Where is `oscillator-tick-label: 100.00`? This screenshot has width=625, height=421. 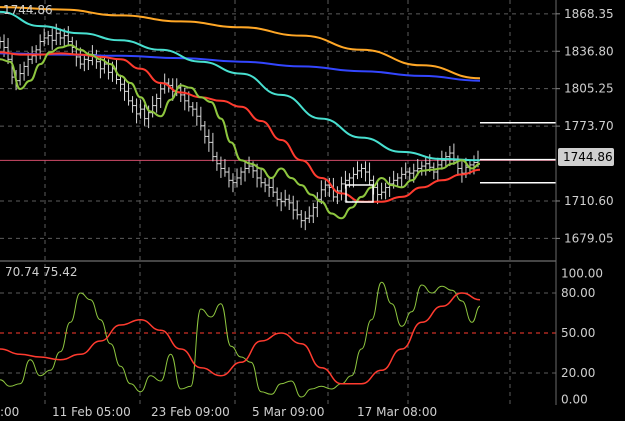
oscillator-tick-label: 100.00 is located at coordinates (582, 273).